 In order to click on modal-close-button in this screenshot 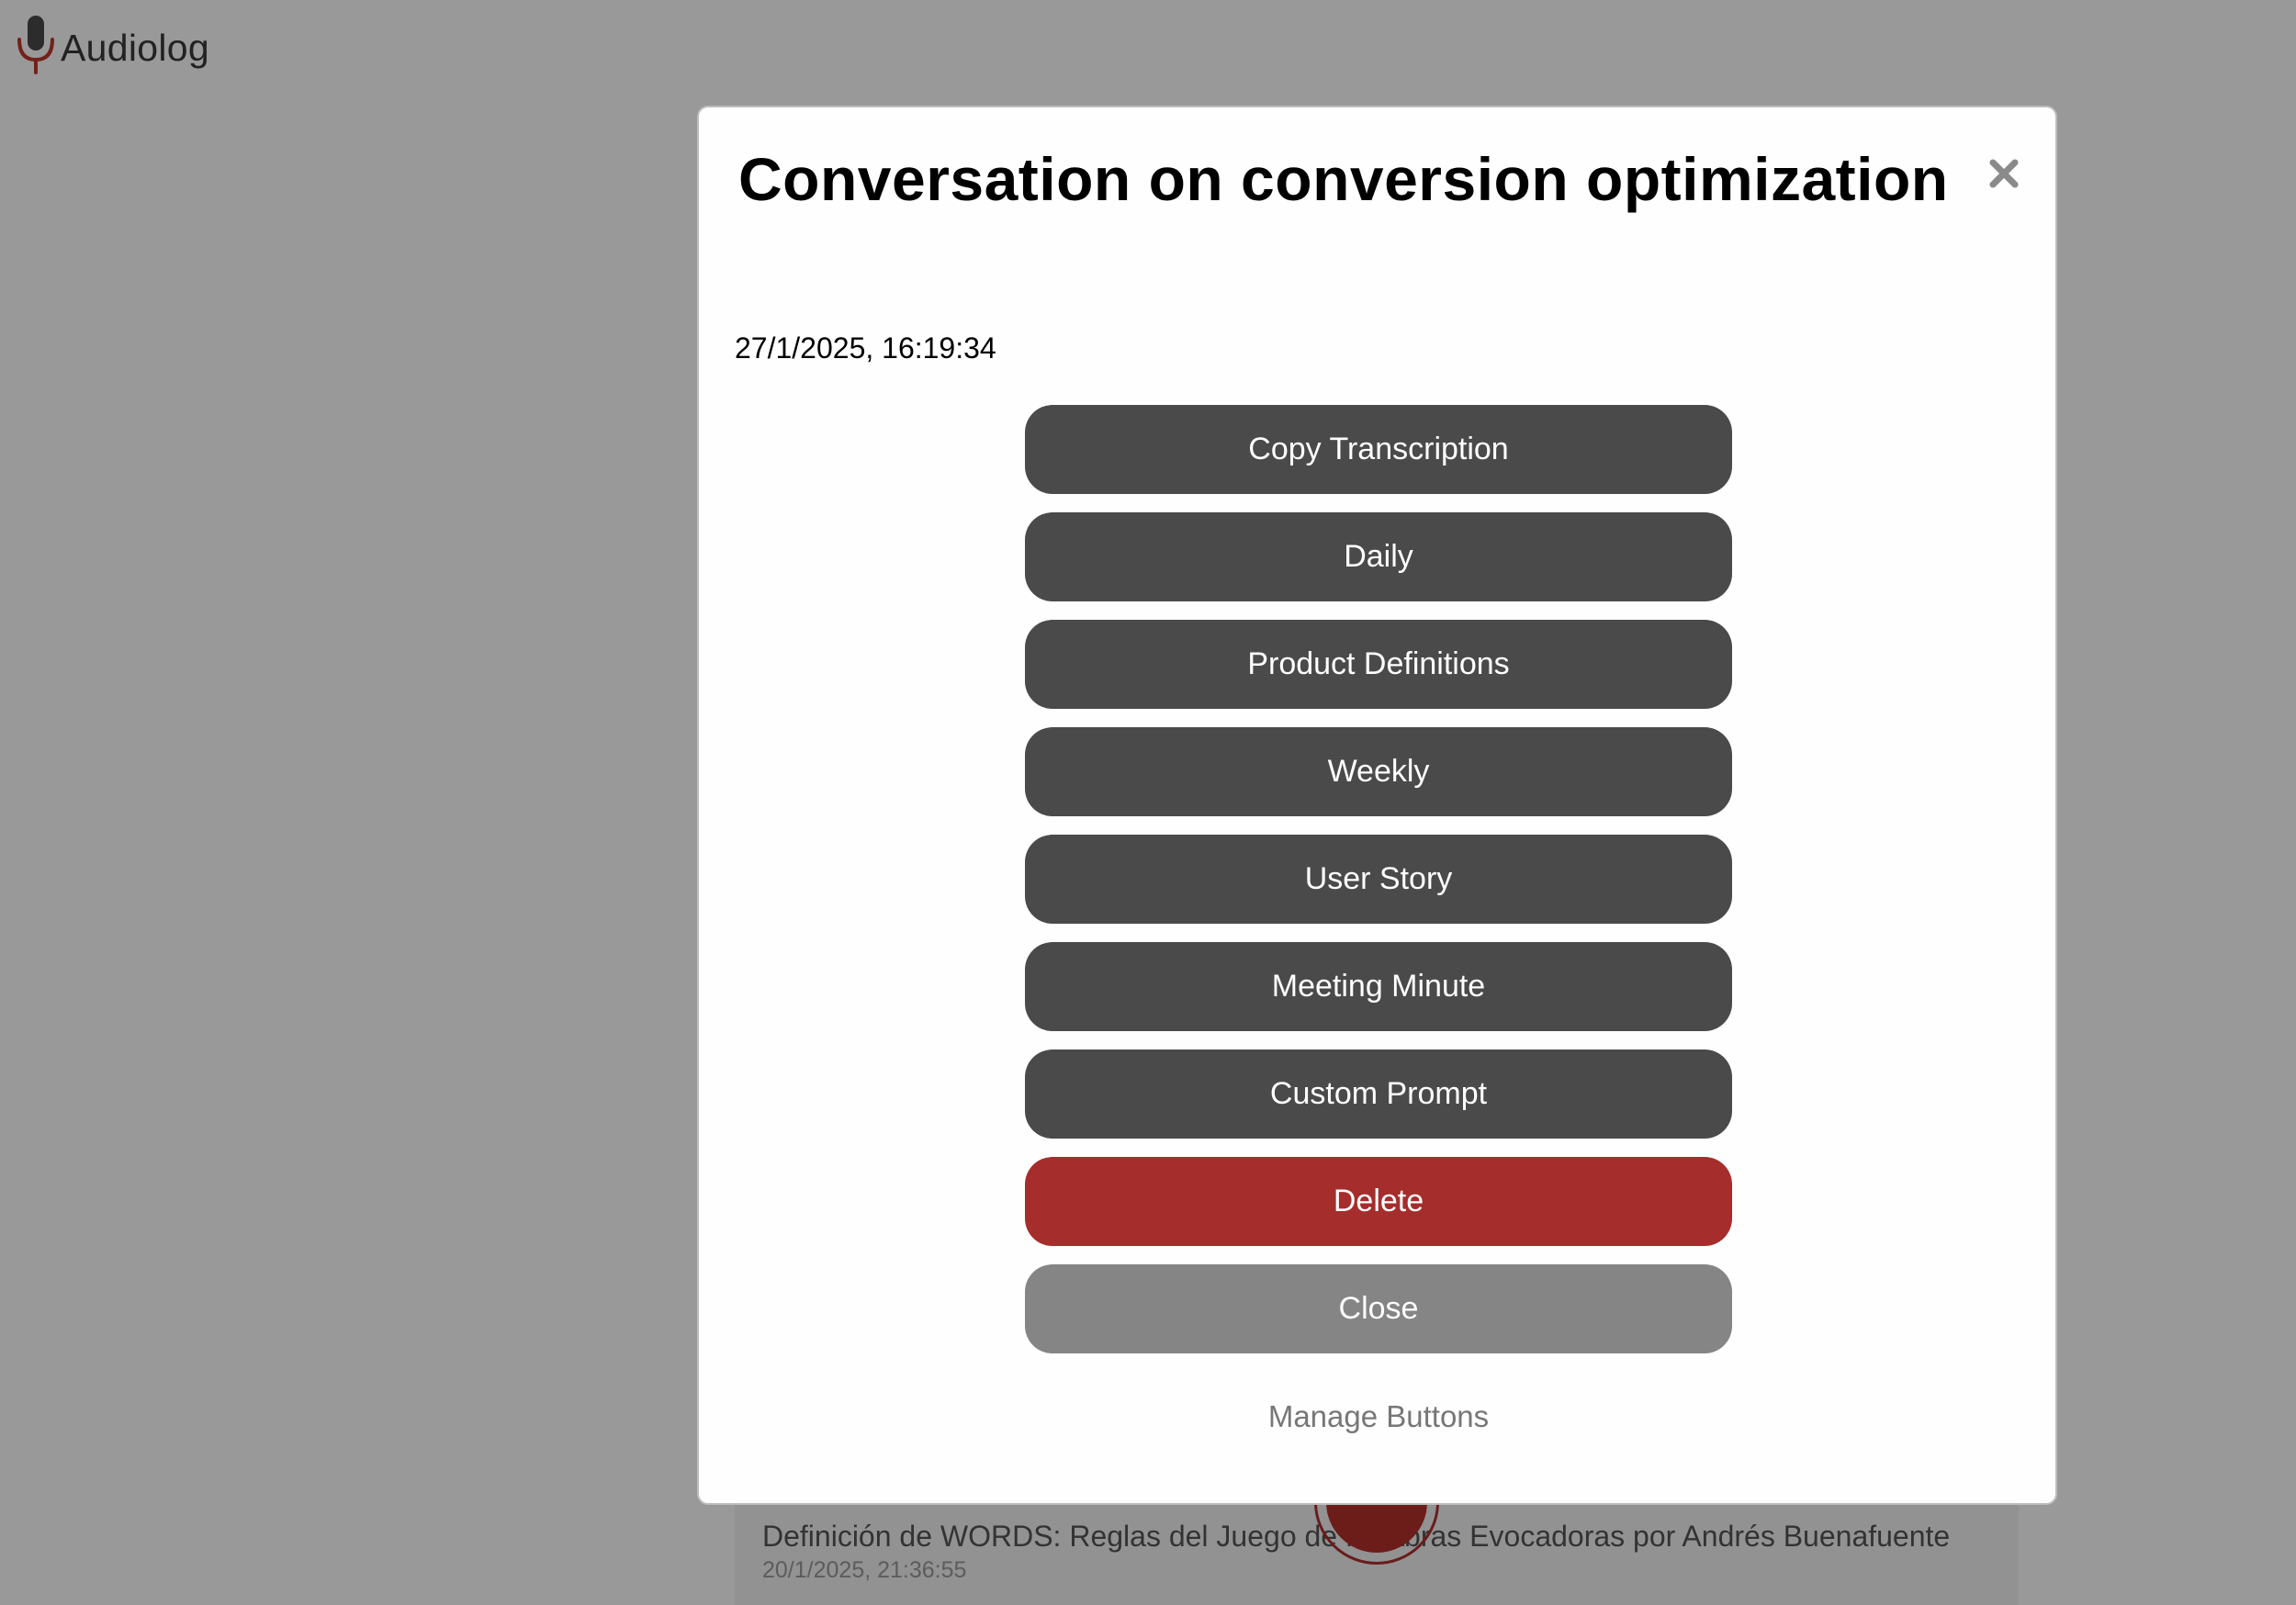, I will do `click(2004, 173)`.